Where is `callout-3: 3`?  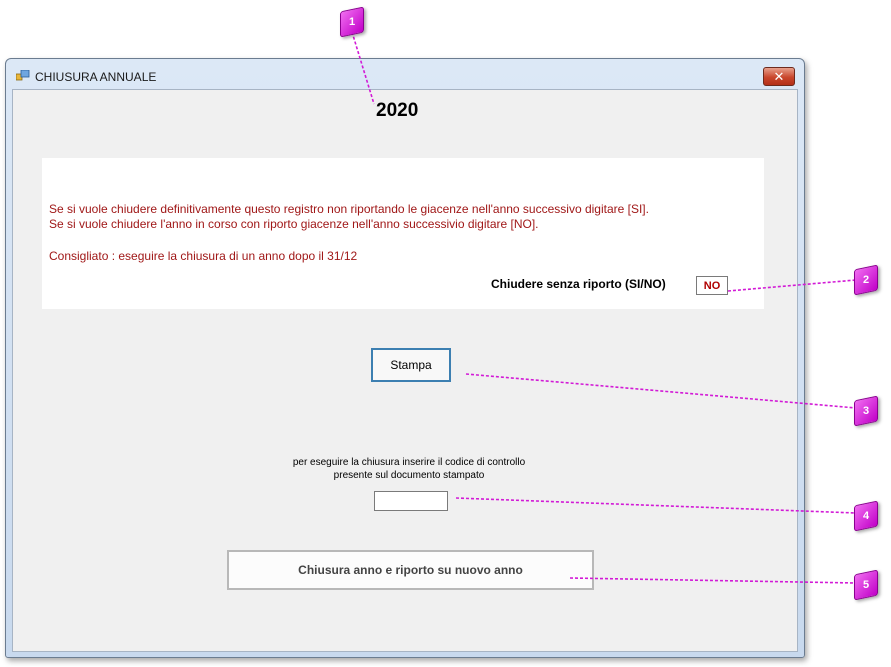 callout-3: 3 is located at coordinates (866, 411).